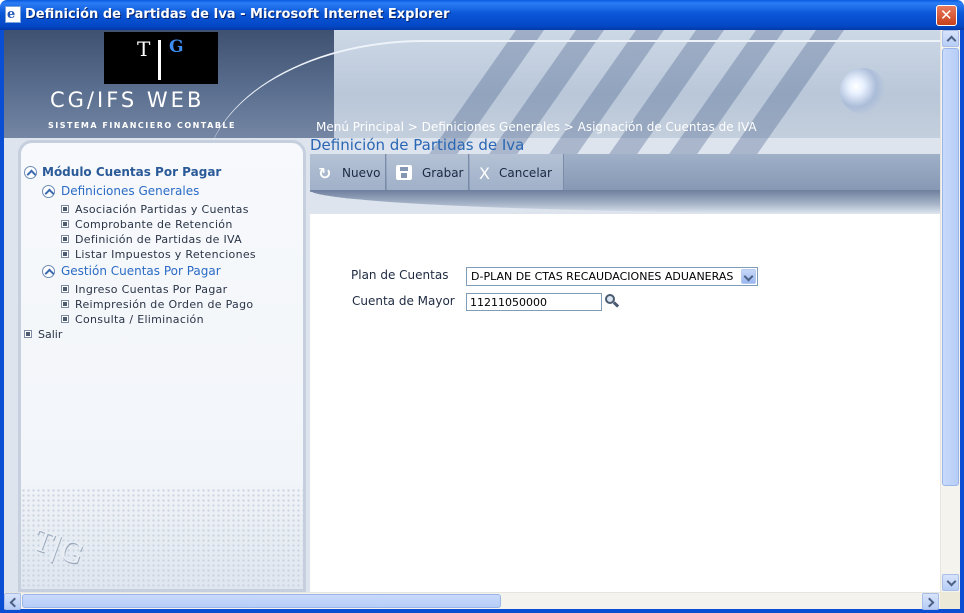 The width and height of the screenshot is (964, 613). I want to click on scroll-left-button, so click(12, 601).